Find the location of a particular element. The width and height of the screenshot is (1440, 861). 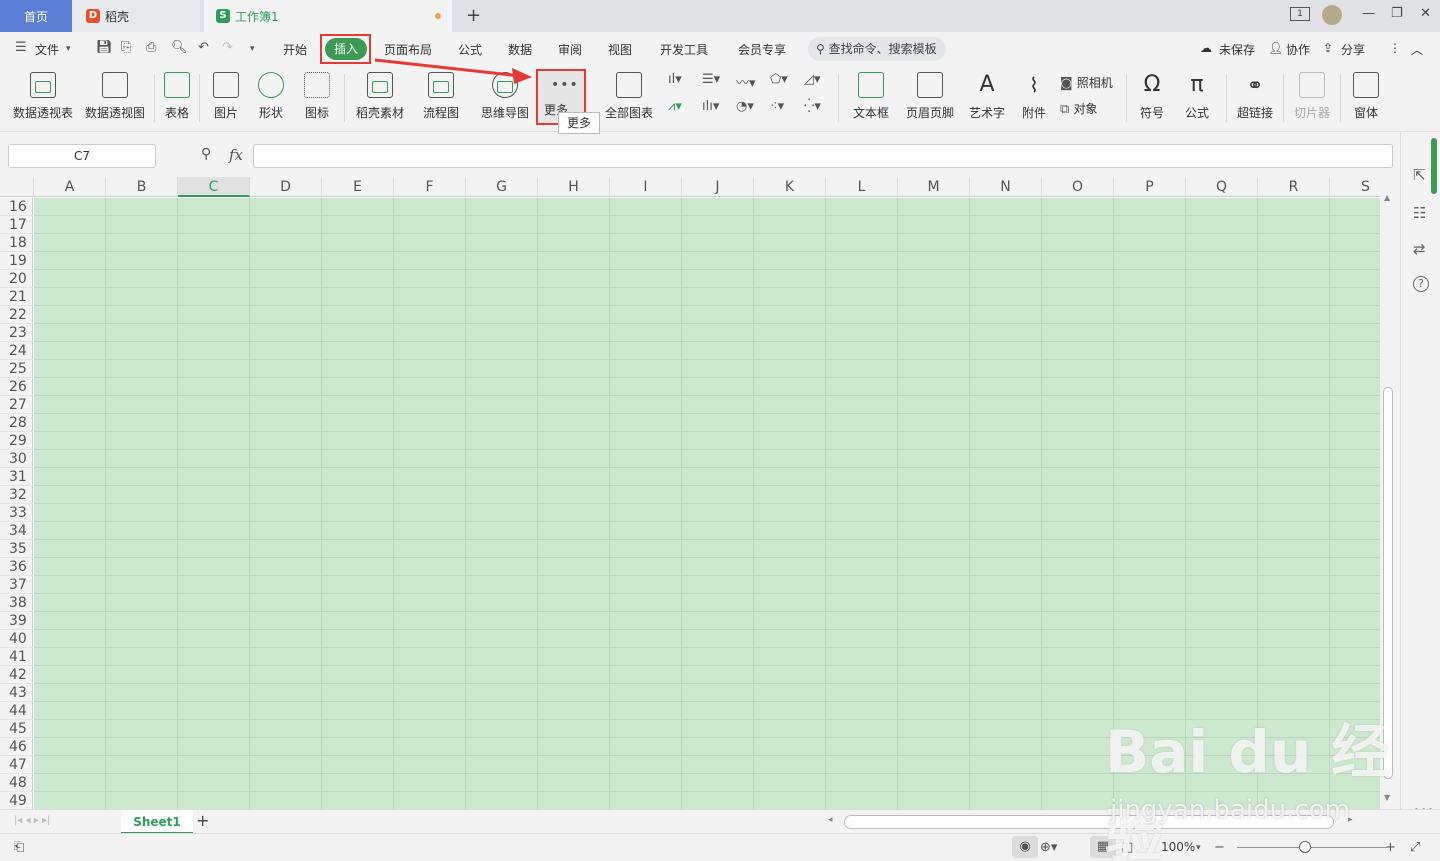

menu-page-layout: 页面布局 is located at coordinates (408, 49).